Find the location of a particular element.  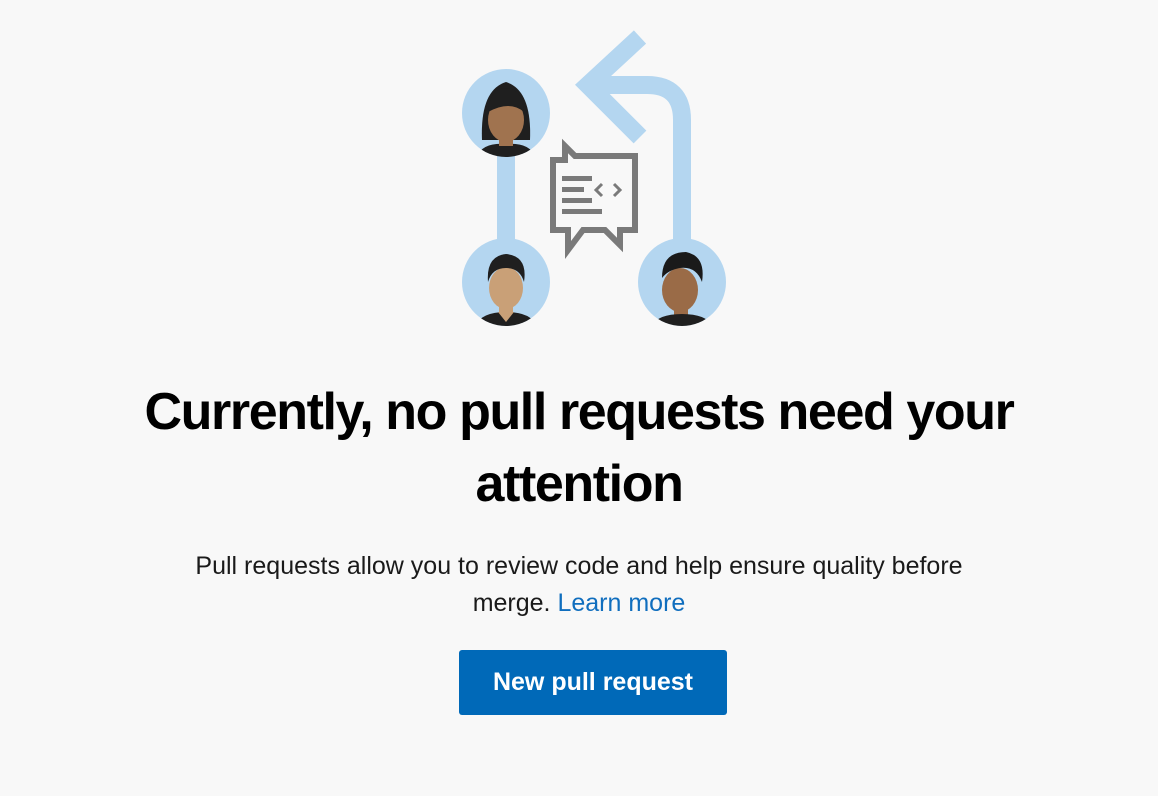

description-text: merge. is located at coordinates (511, 603).